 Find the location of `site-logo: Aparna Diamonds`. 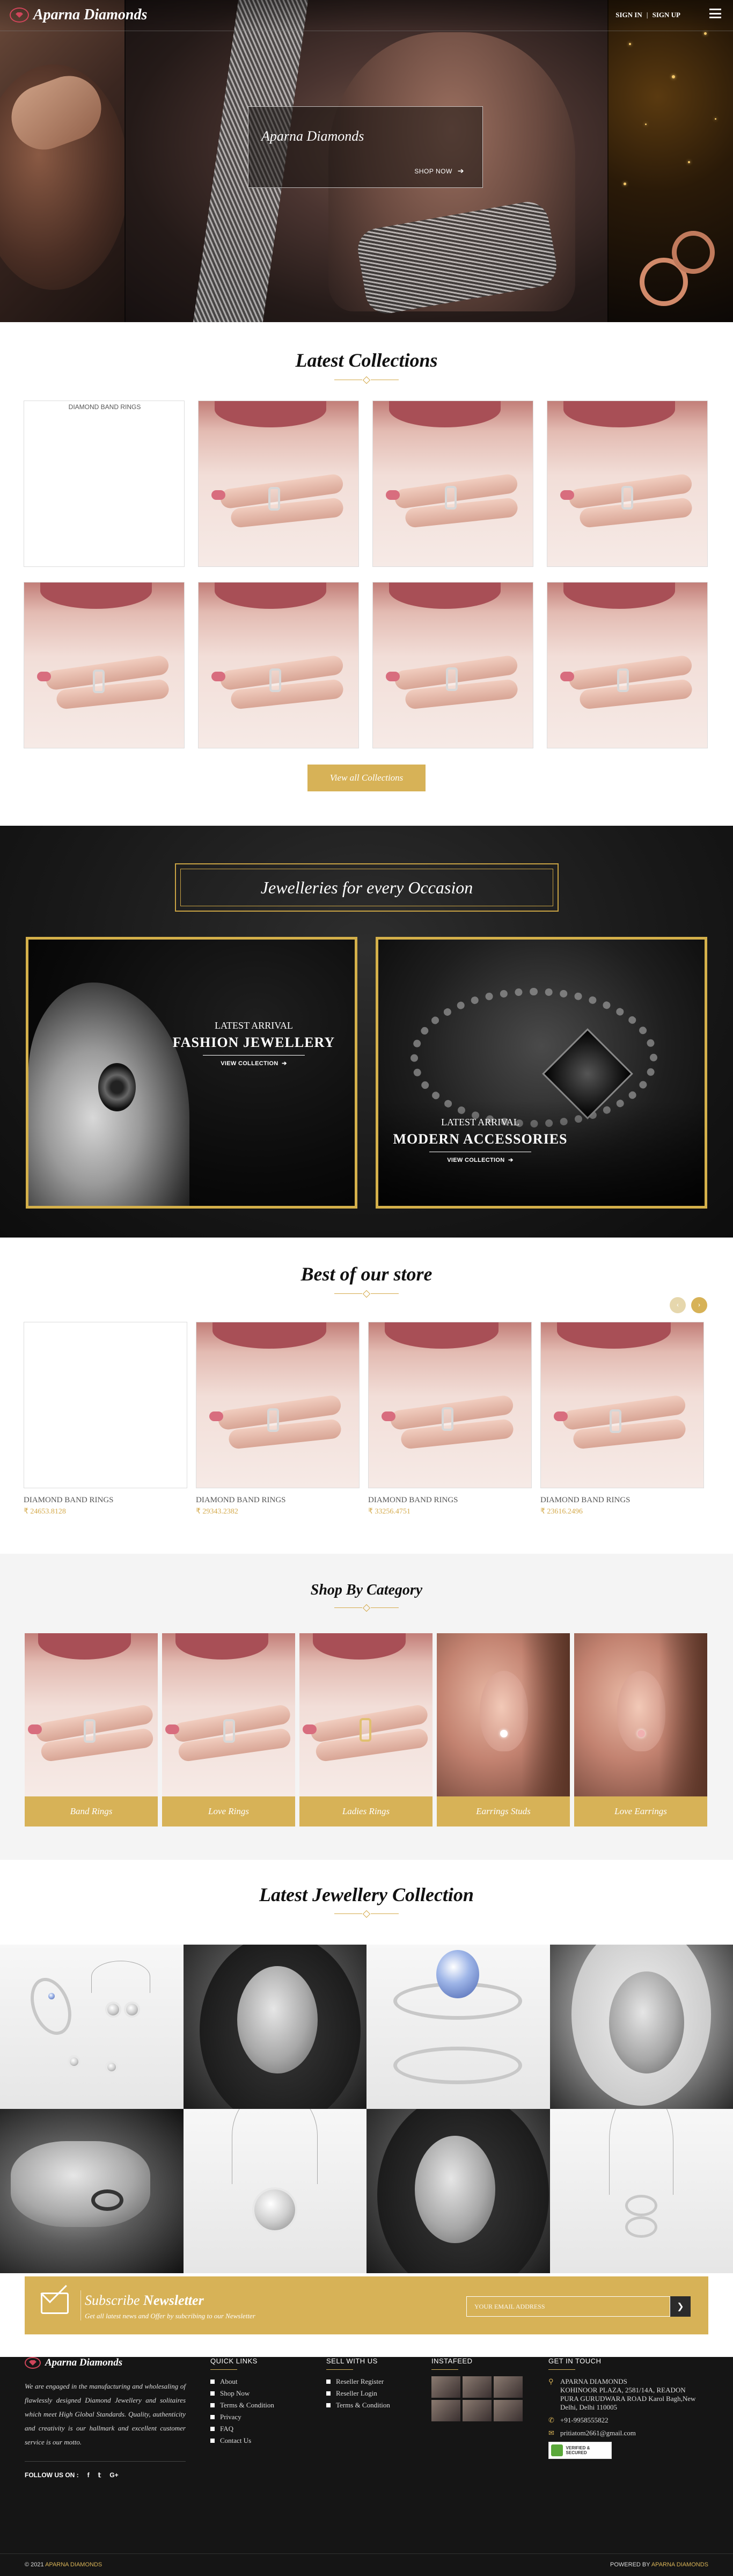

site-logo: Aparna Diamonds is located at coordinates (78, 15).